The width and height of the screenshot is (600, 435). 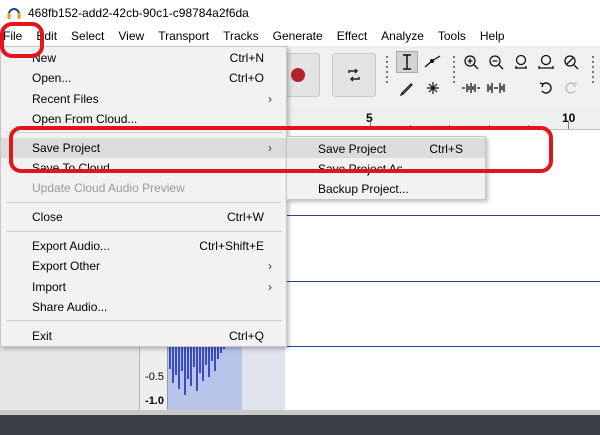 What do you see at coordinates (138, 13) in the screenshot?
I see `window-title: 468fb152-add2-42cb-90c1-c98784a2f6da` at bounding box center [138, 13].